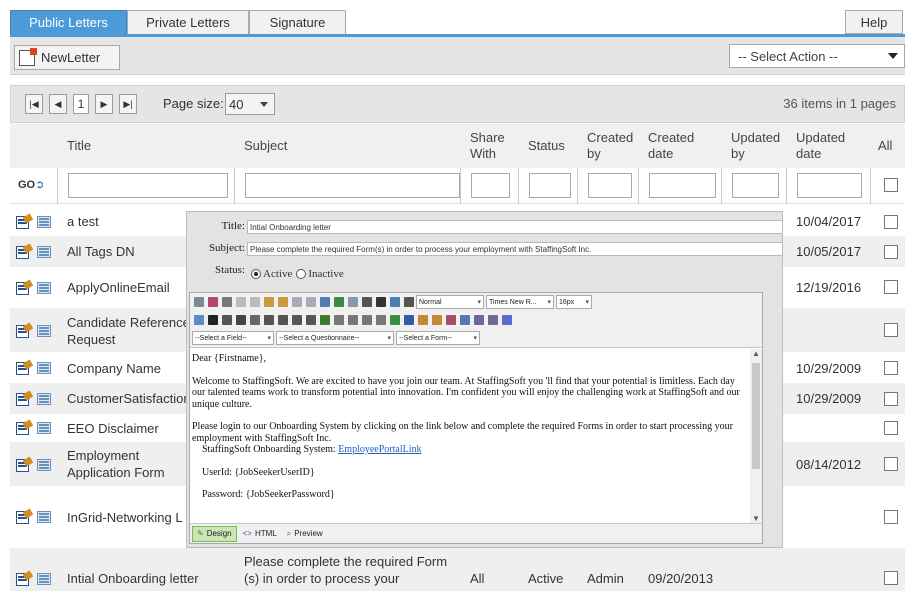 This screenshot has width=911, height=591. Describe the element at coordinates (367, 320) in the screenshot. I see `numbered-list-icon` at that location.